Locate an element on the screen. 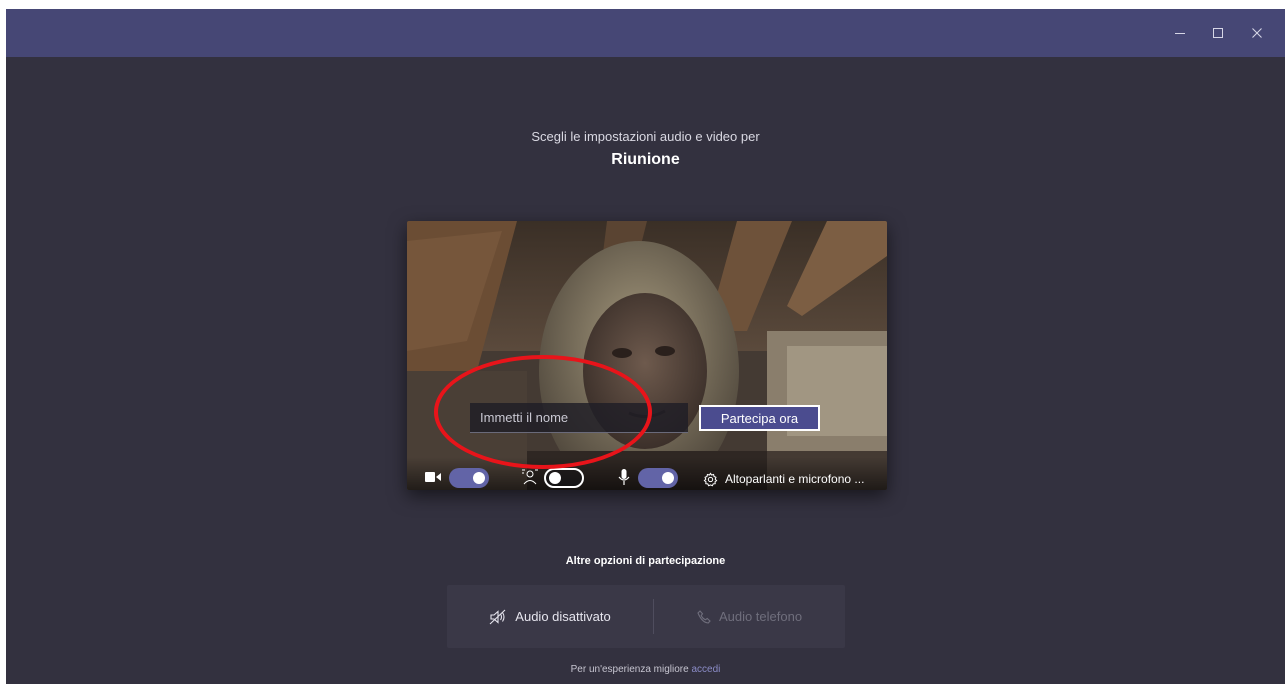 The height and width of the screenshot is (684, 1285). footer-signin-hint: Per un'esperienza migliore accedi is located at coordinates (645, 669).